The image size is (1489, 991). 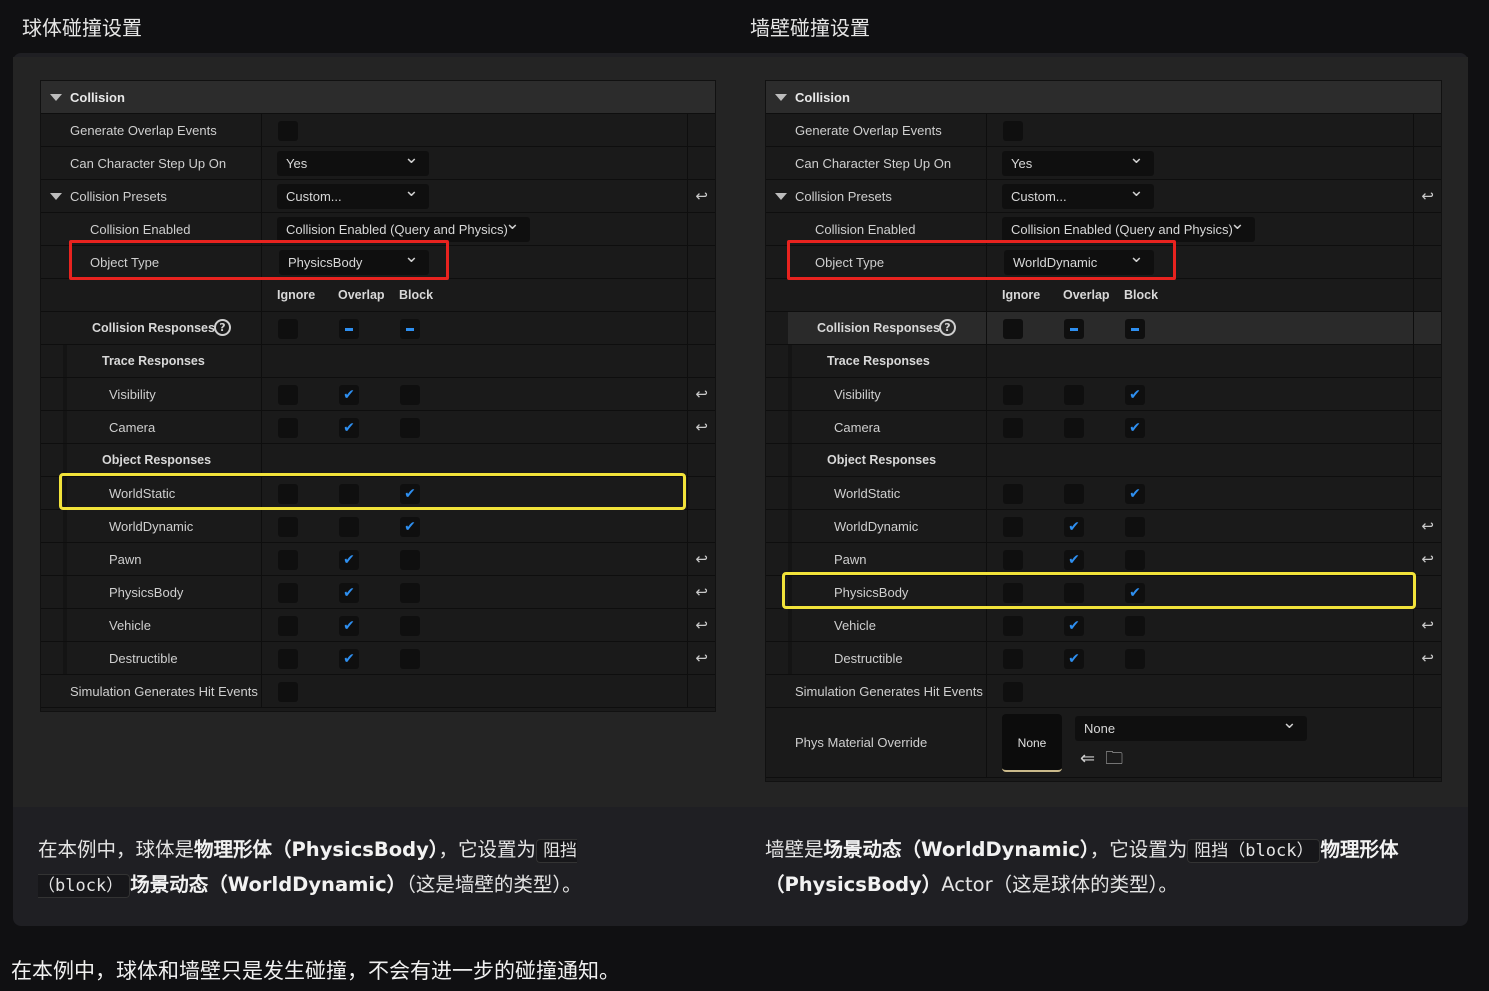 I want to click on object-type-highlight, so click(x=981, y=260).